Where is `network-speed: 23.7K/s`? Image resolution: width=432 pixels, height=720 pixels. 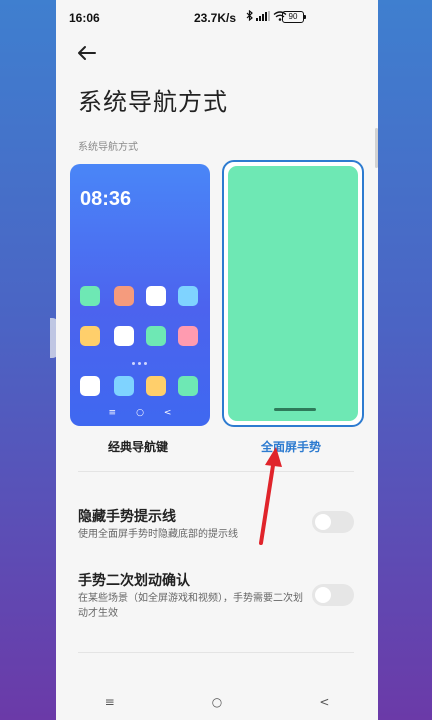
network-speed: 23.7K/s is located at coordinates (215, 18).